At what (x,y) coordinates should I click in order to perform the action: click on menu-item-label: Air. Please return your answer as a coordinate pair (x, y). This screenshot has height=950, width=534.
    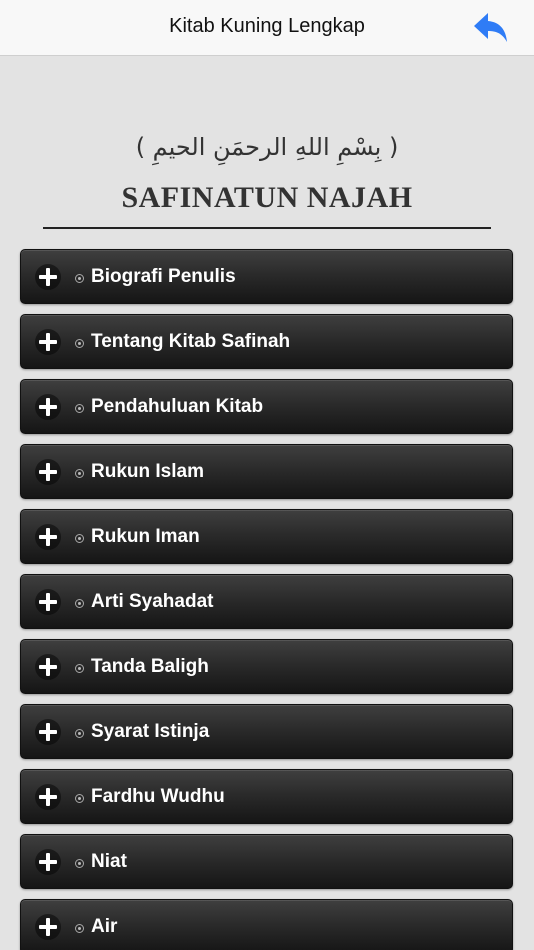
    Looking at the image, I should click on (104, 926).